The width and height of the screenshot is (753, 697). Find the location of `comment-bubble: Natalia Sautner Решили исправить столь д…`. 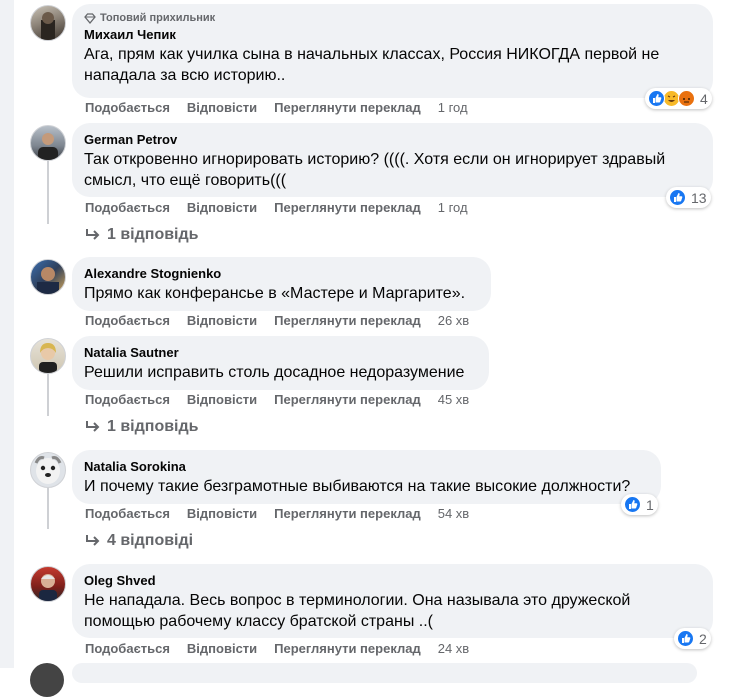

comment-bubble: Natalia Sautner Решили исправить столь д… is located at coordinates (280, 363).